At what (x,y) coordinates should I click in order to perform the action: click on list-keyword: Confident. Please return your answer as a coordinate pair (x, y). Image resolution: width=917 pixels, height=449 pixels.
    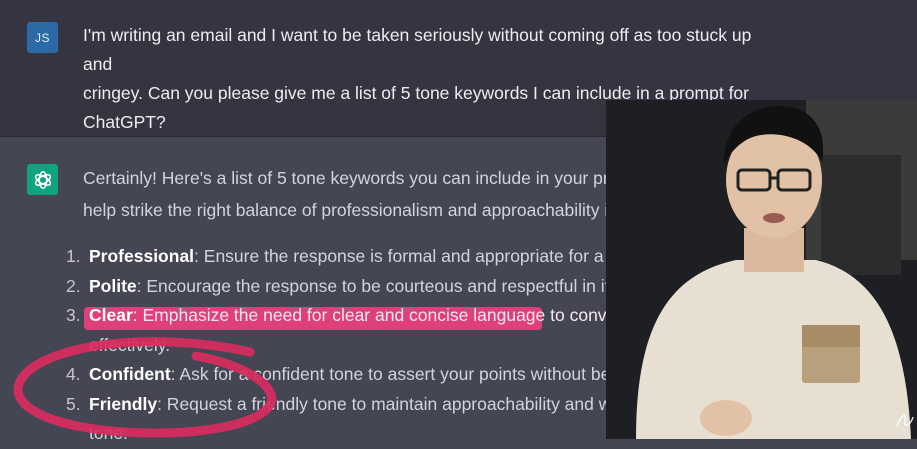
    Looking at the image, I should click on (130, 374).